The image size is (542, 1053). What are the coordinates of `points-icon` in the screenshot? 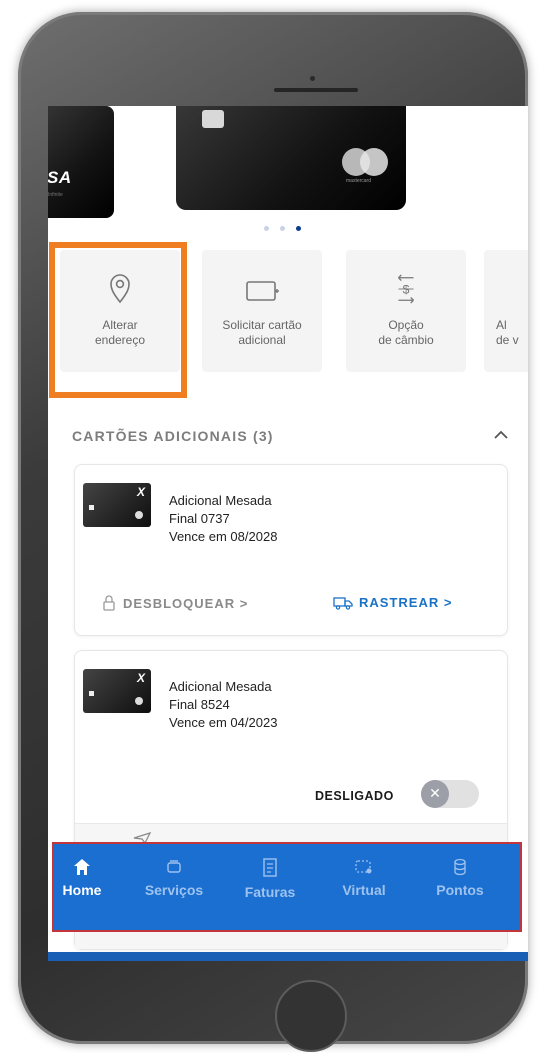 It's located at (460, 867).